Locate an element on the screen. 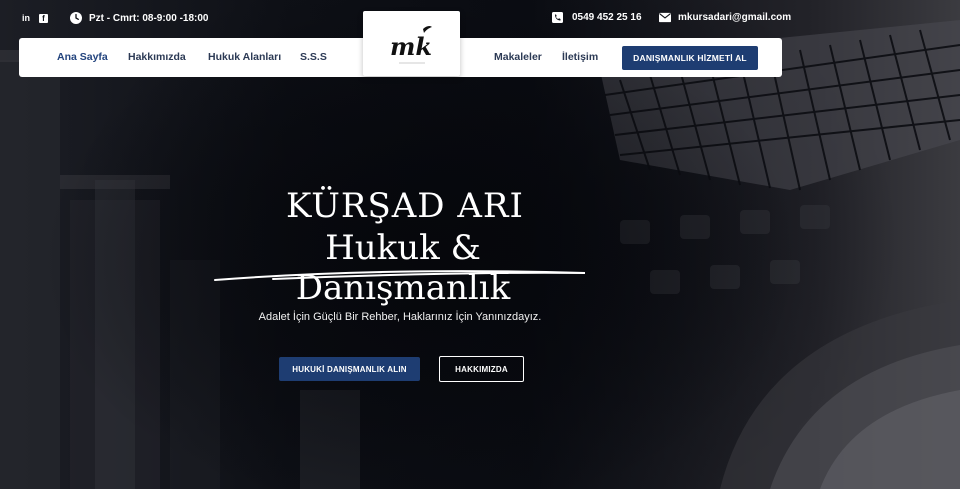  working-hours: Pzt - Cmrt: 08-9:00 -18:00 is located at coordinates (139, 18).